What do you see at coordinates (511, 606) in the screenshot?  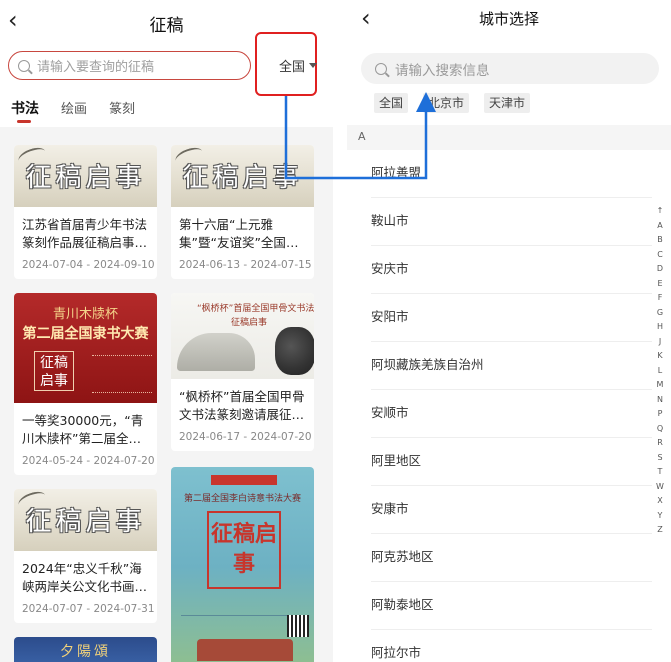 I see `city-item: 阿勒泰地区` at bounding box center [511, 606].